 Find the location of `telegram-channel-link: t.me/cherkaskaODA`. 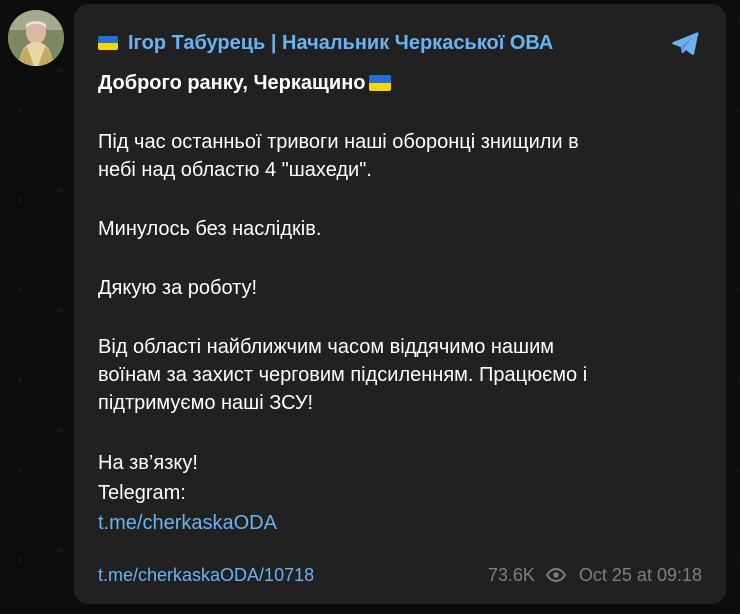

telegram-channel-link: t.me/cherkaskaODA is located at coordinates (187, 523).